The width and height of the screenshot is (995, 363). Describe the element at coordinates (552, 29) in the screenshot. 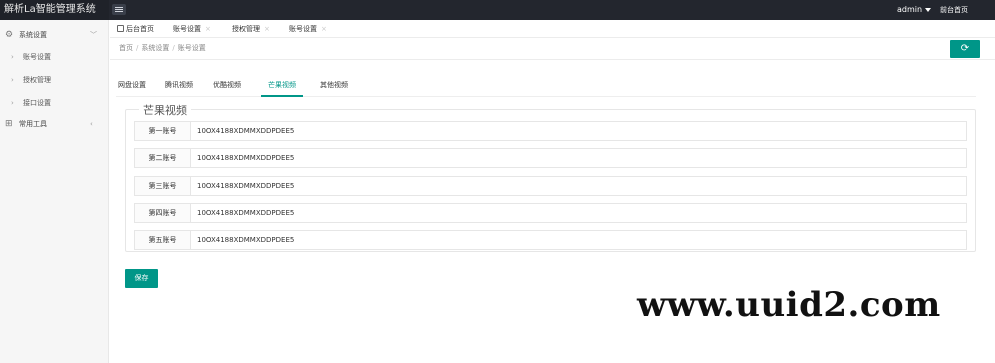

I see `page-tabs: 后台首页 账号设置 × 授权管理 × 账号设置 ×` at that location.